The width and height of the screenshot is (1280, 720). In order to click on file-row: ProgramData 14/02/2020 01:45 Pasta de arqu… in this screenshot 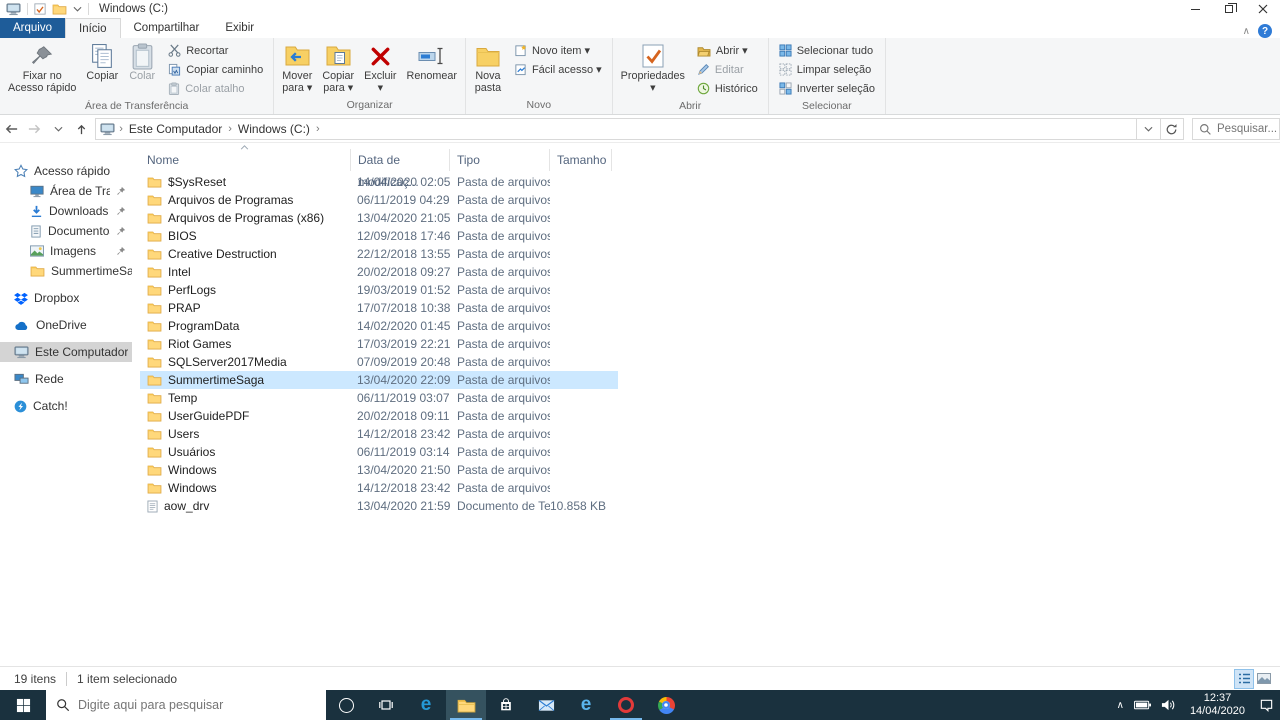, I will do `click(379, 326)`.